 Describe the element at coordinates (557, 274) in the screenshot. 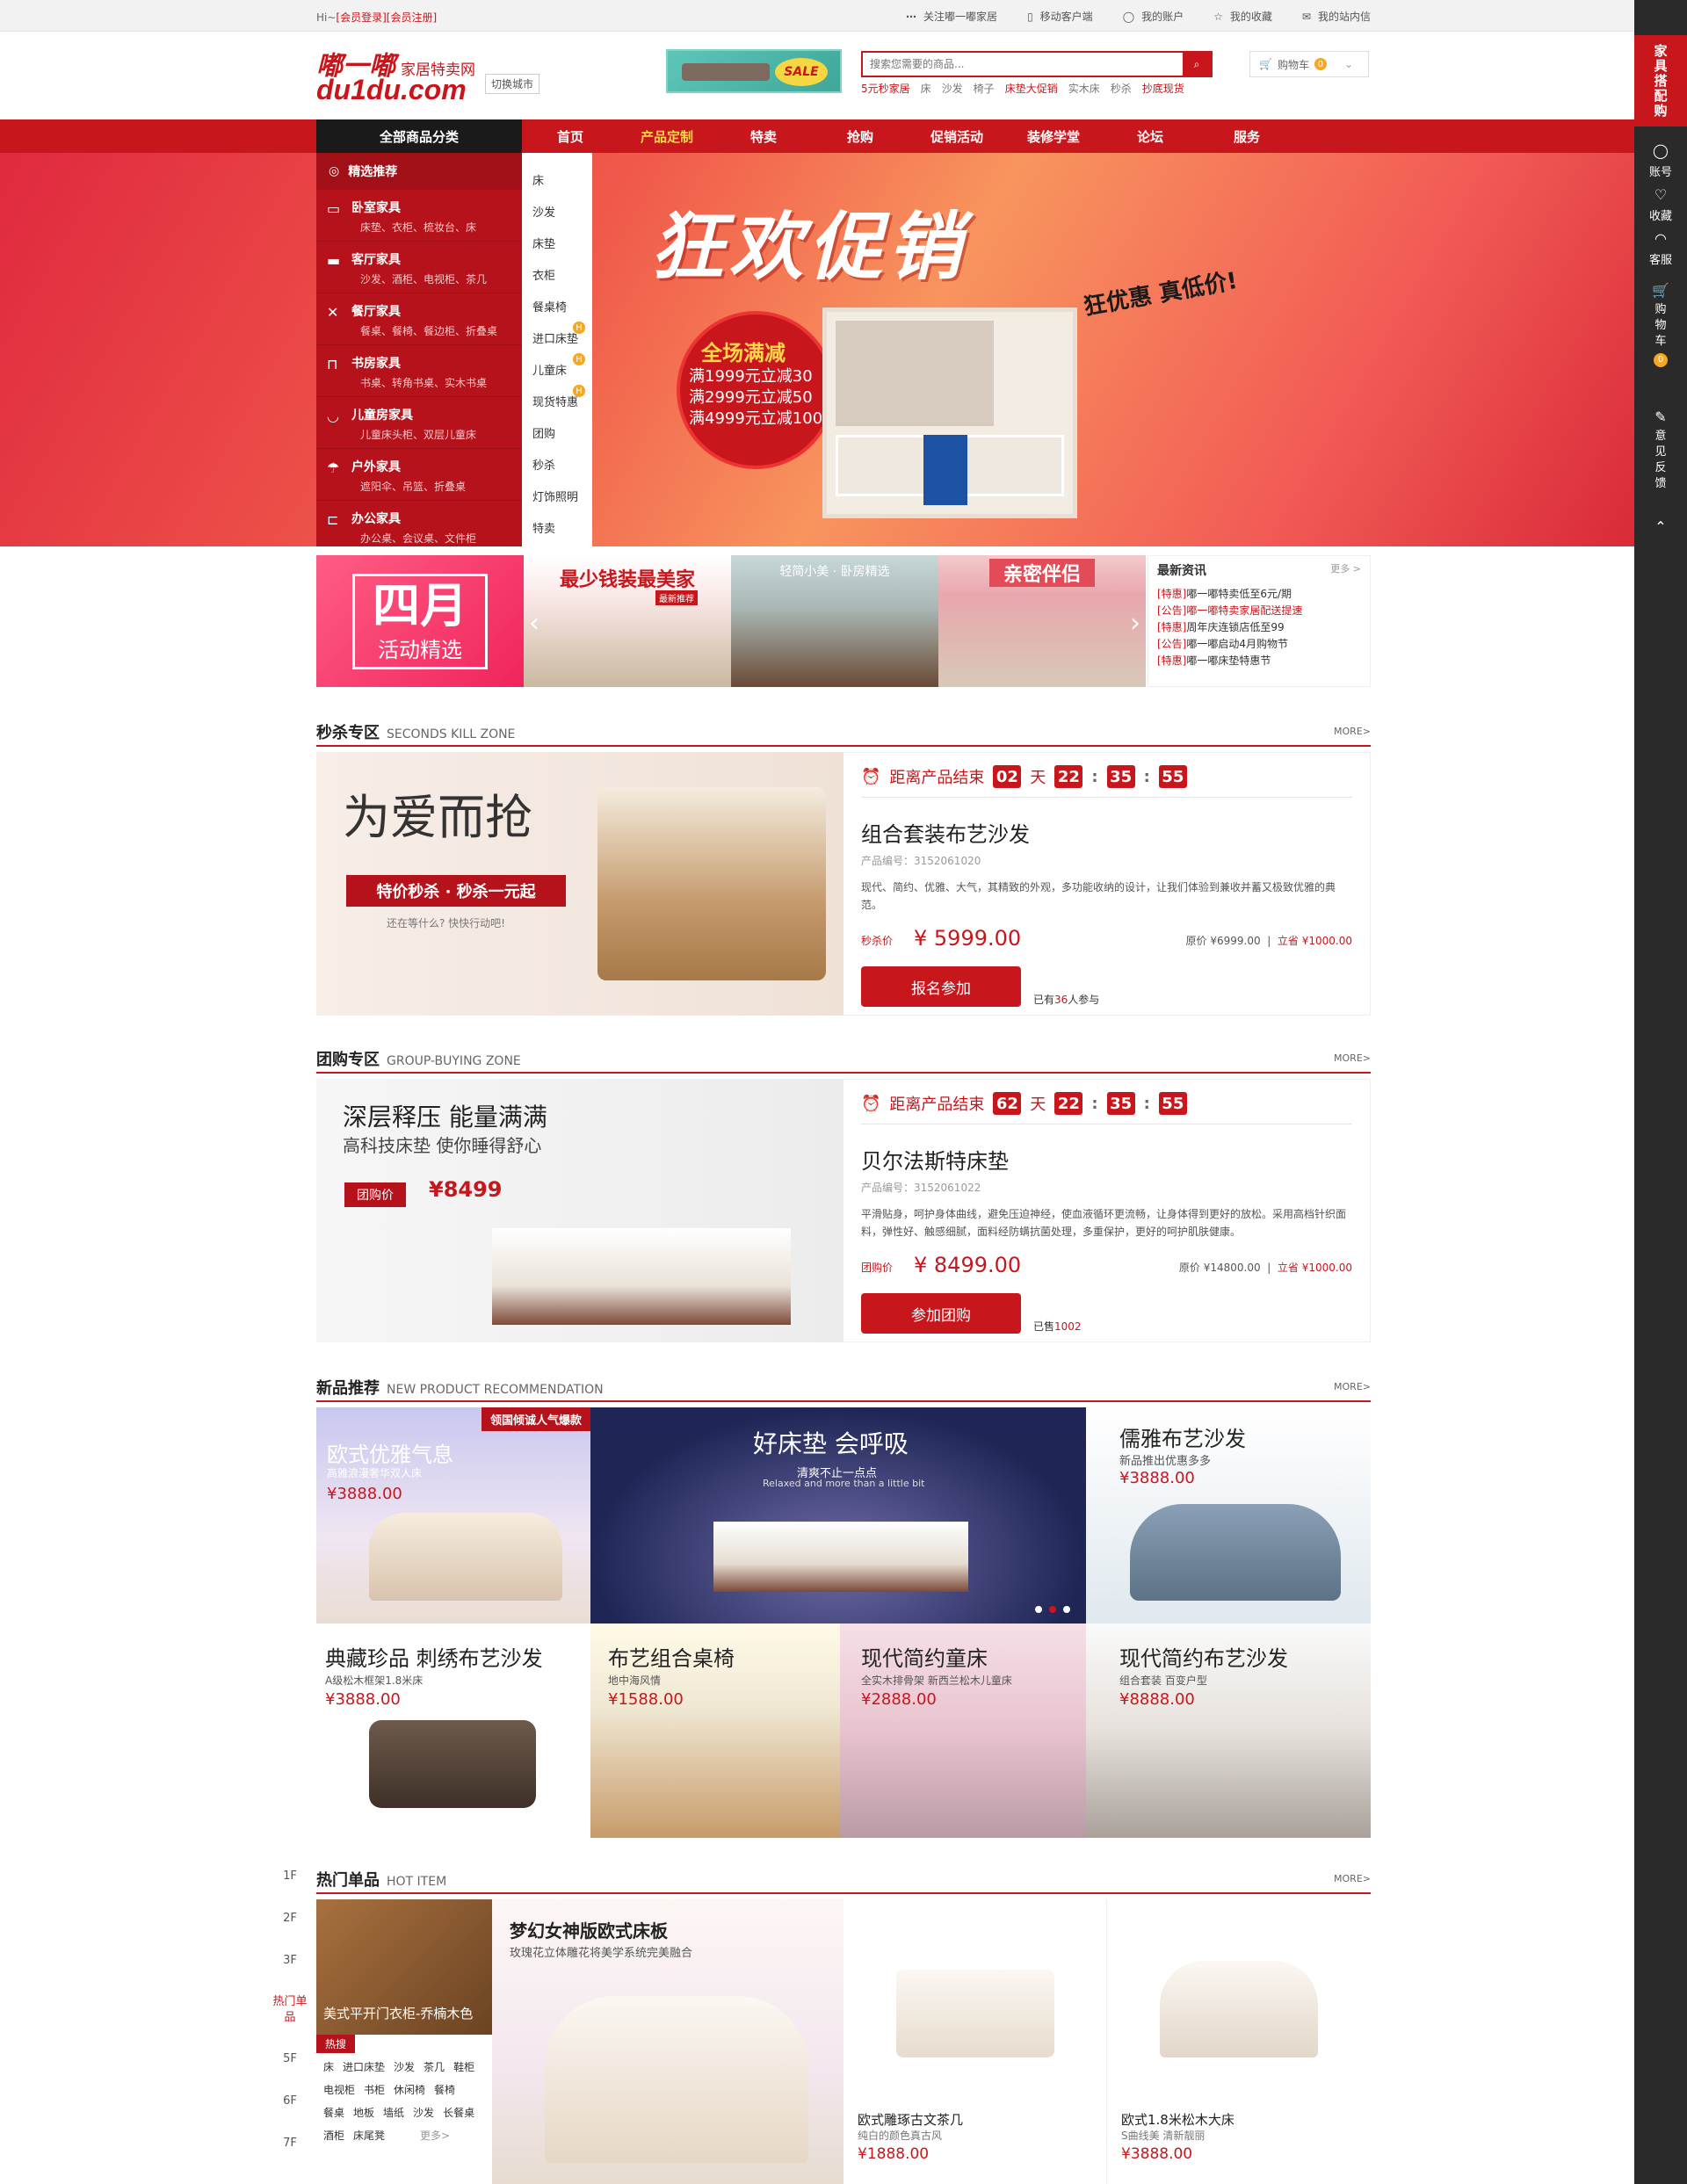

I see `sub-category-item: 衣柜` at that location.